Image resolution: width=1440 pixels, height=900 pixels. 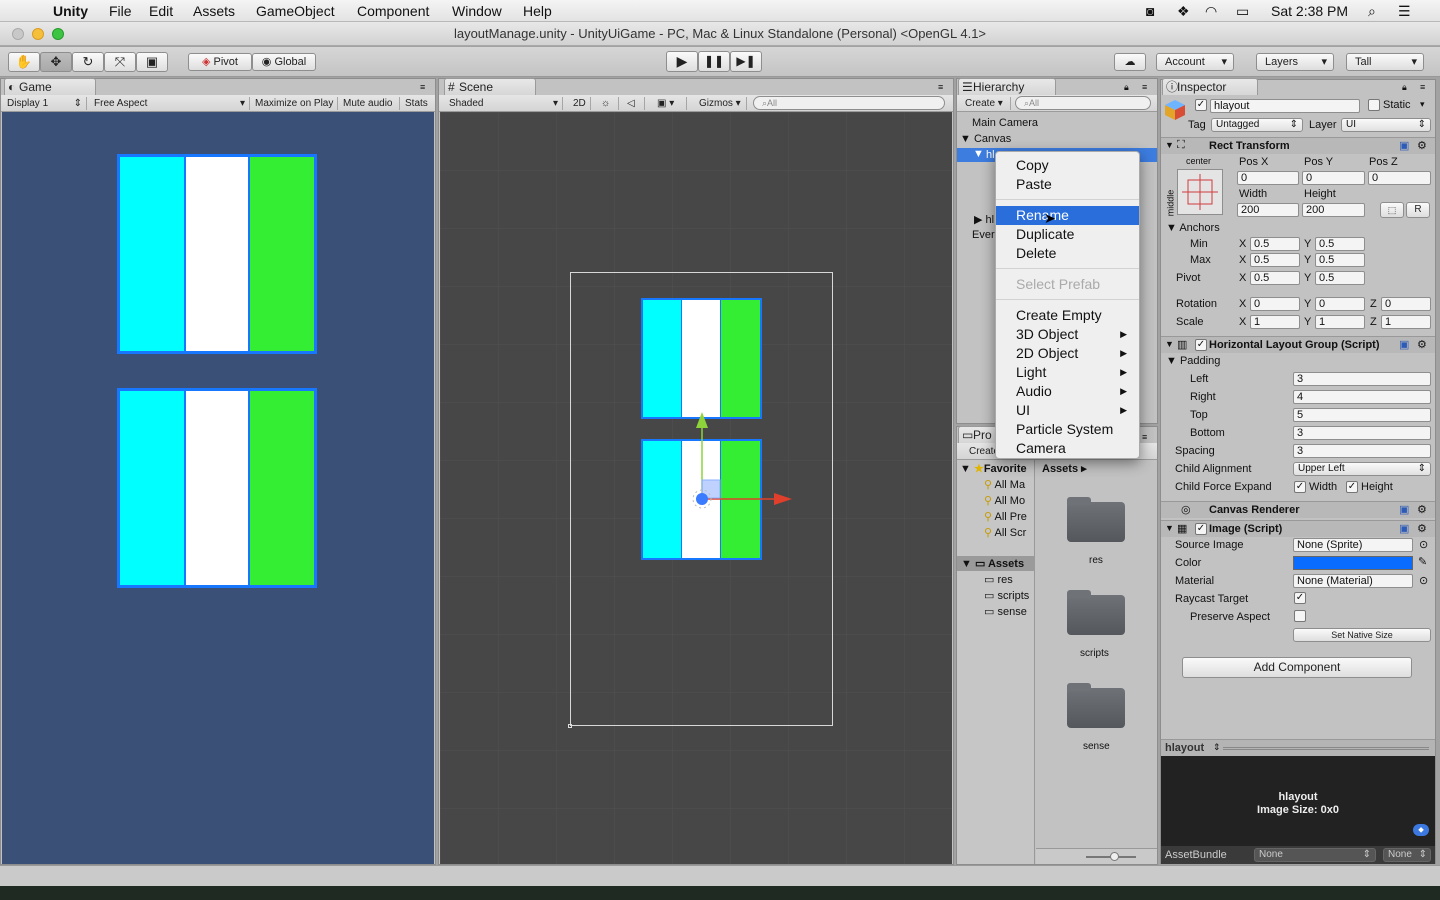 I want to click on color-swatch, so click(x=1353, y=563).